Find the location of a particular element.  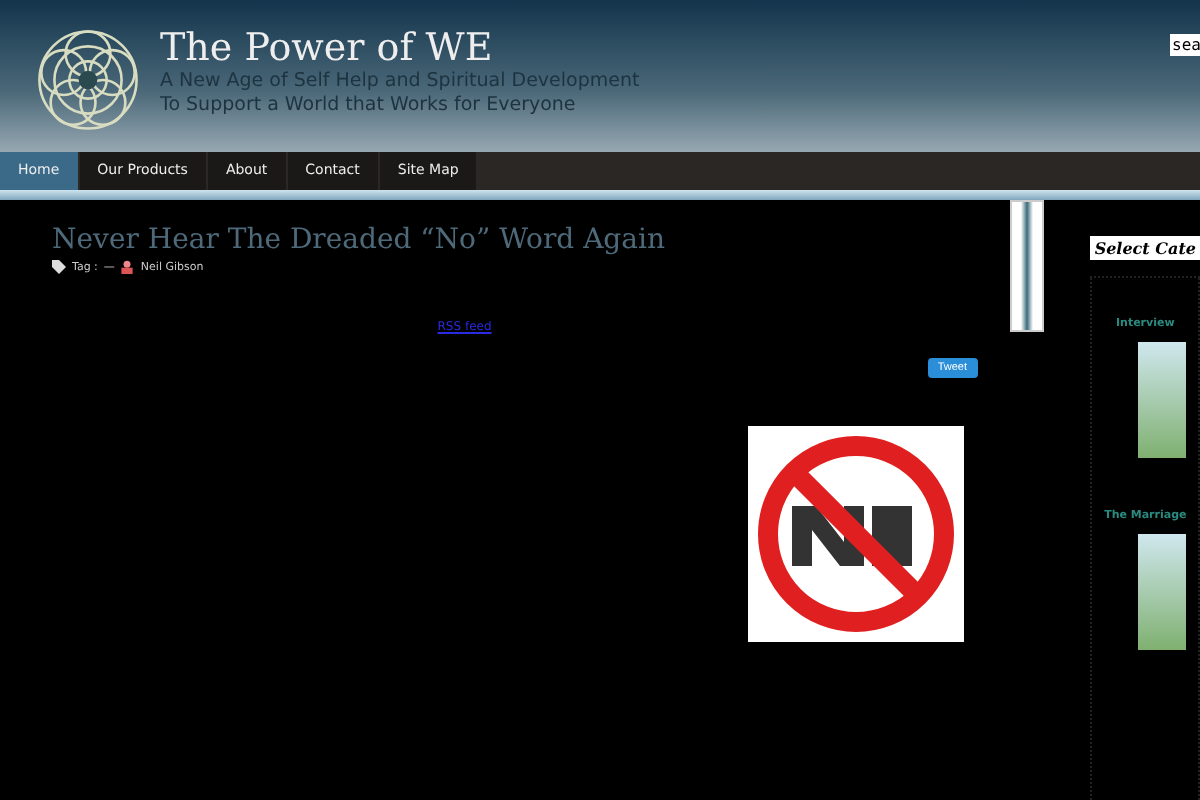

tag-icon is located at coordinates (59, 267).